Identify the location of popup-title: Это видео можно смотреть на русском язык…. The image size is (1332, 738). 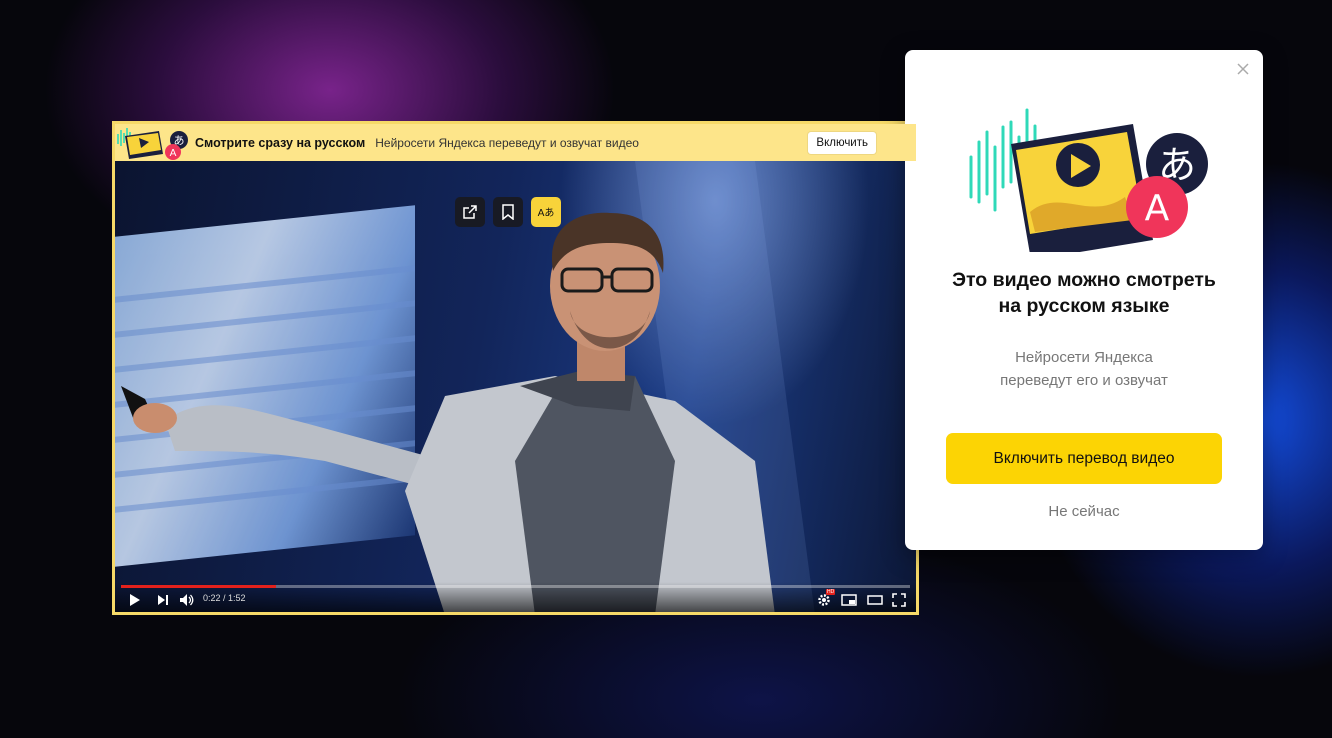
(1084, 293).